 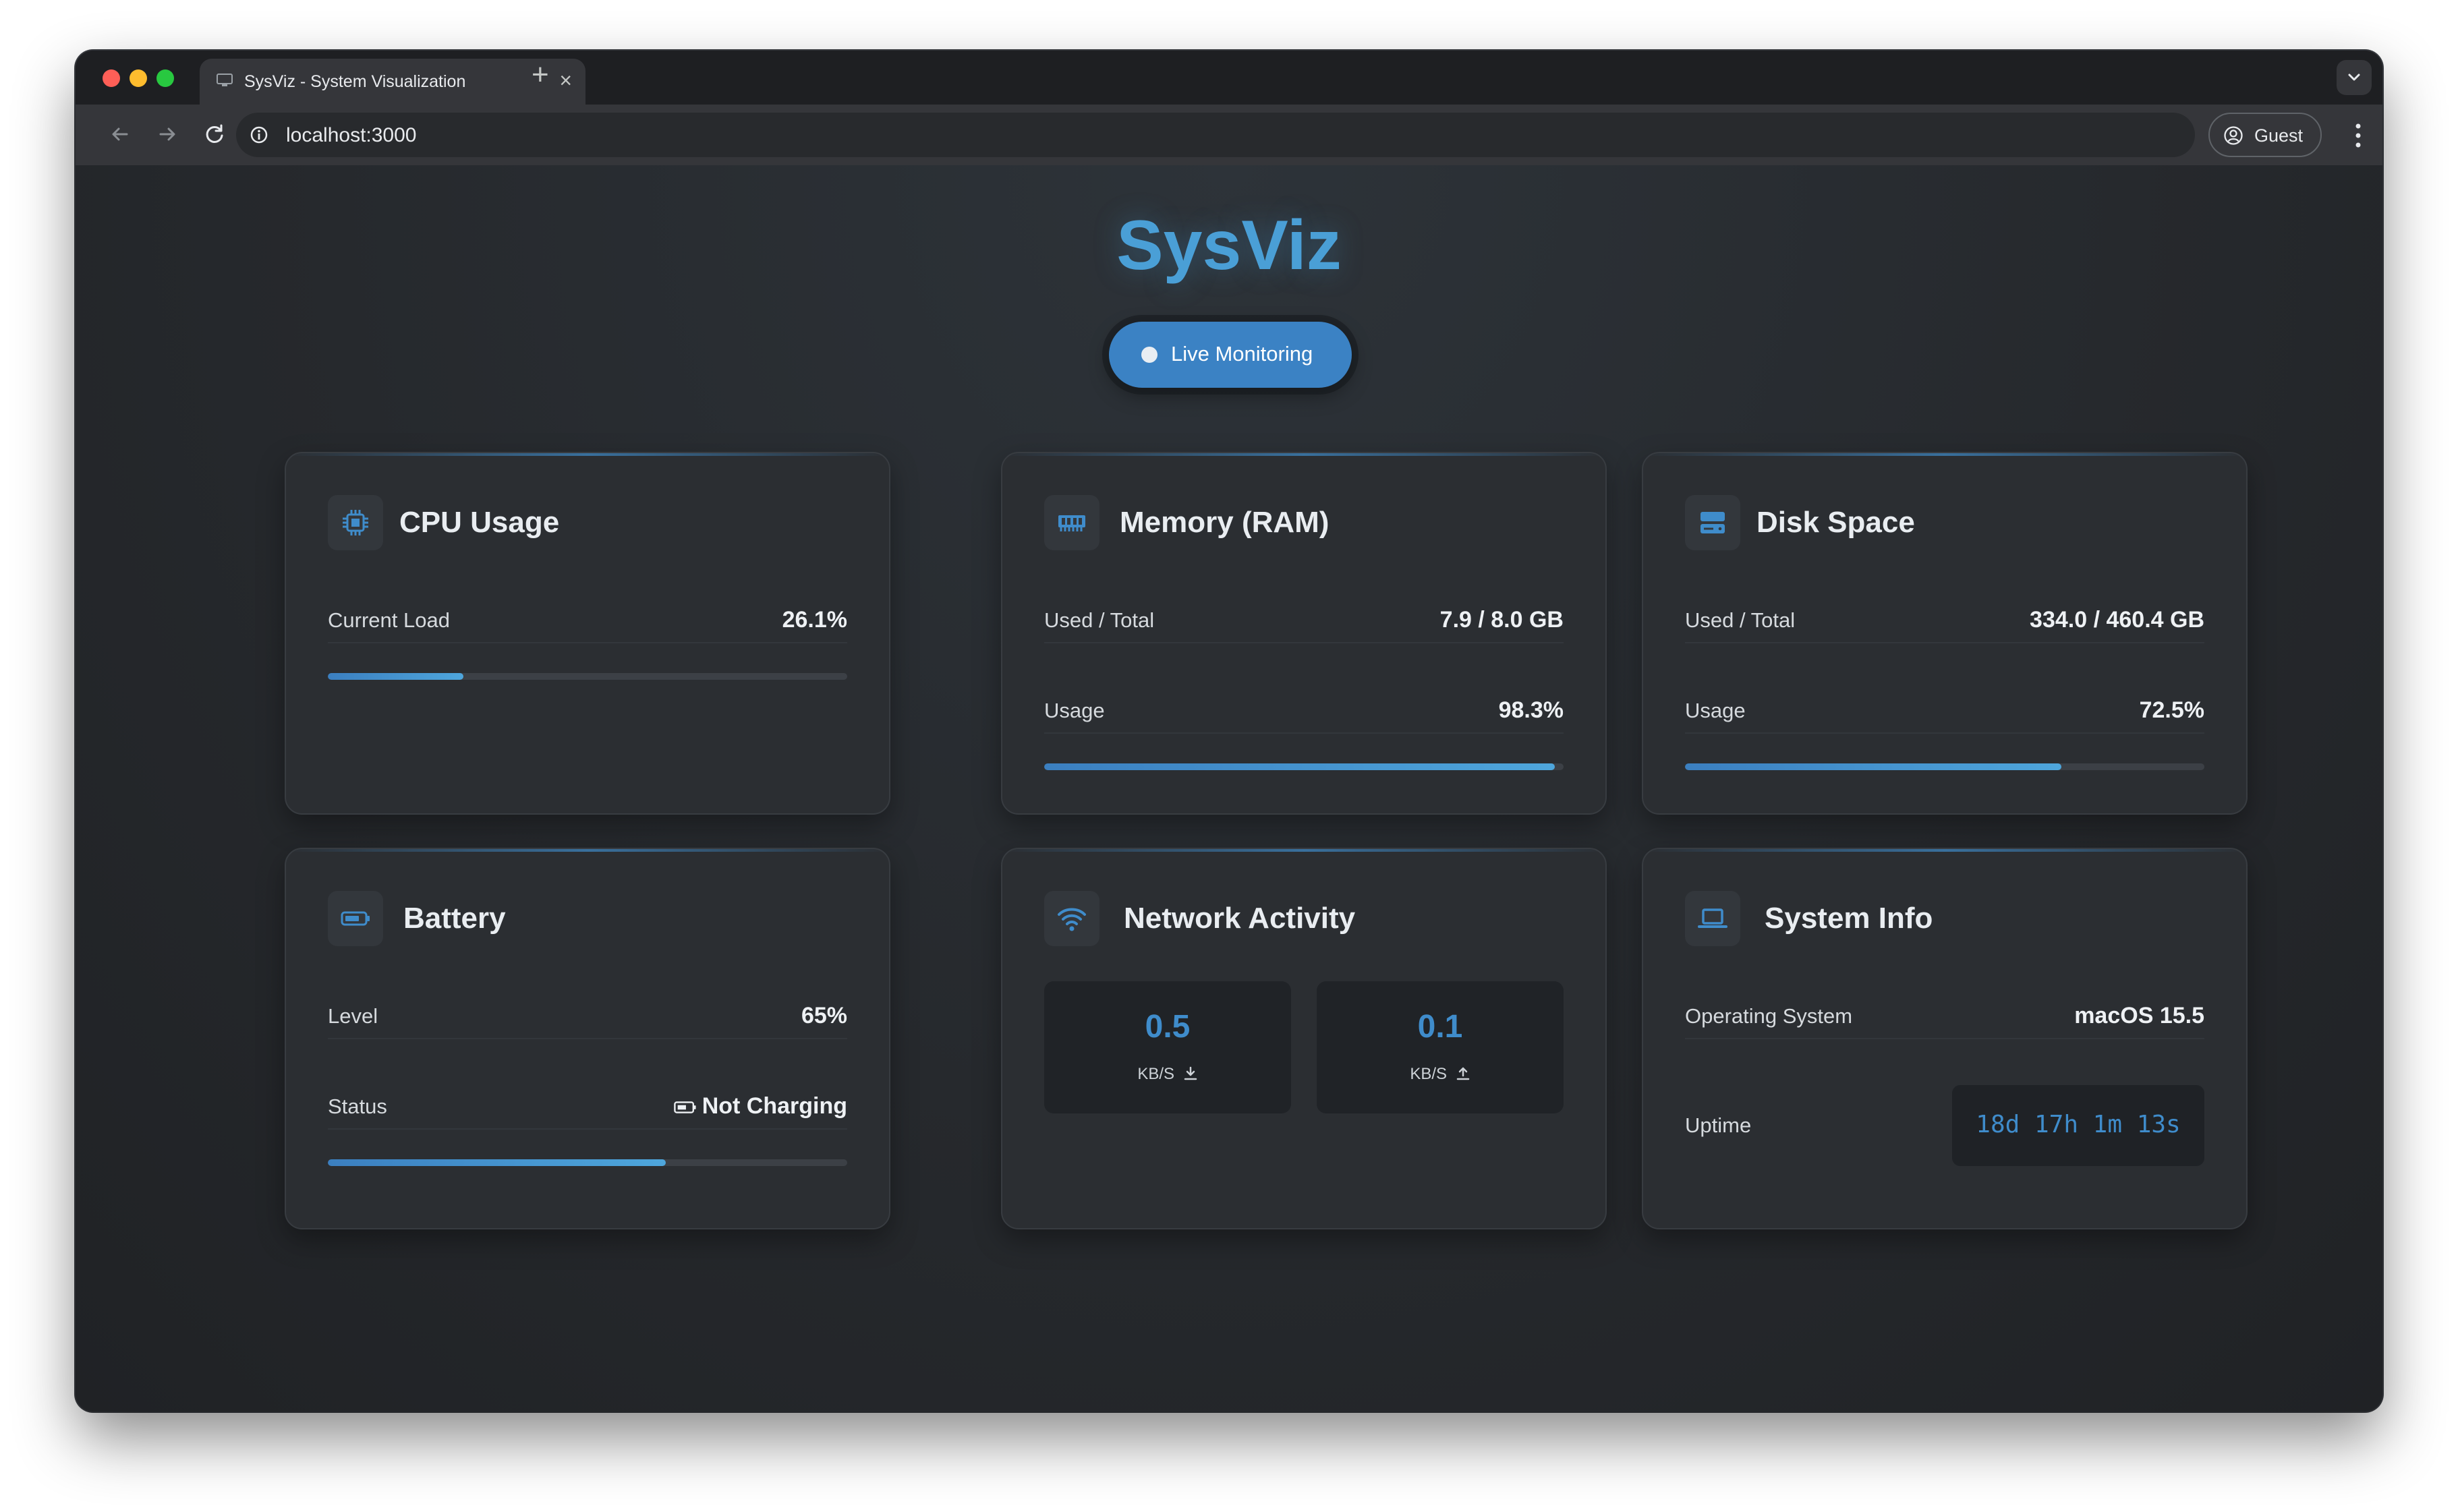 I want to click on os-value: macOS 15.5, so click(x=2139, y=1015).